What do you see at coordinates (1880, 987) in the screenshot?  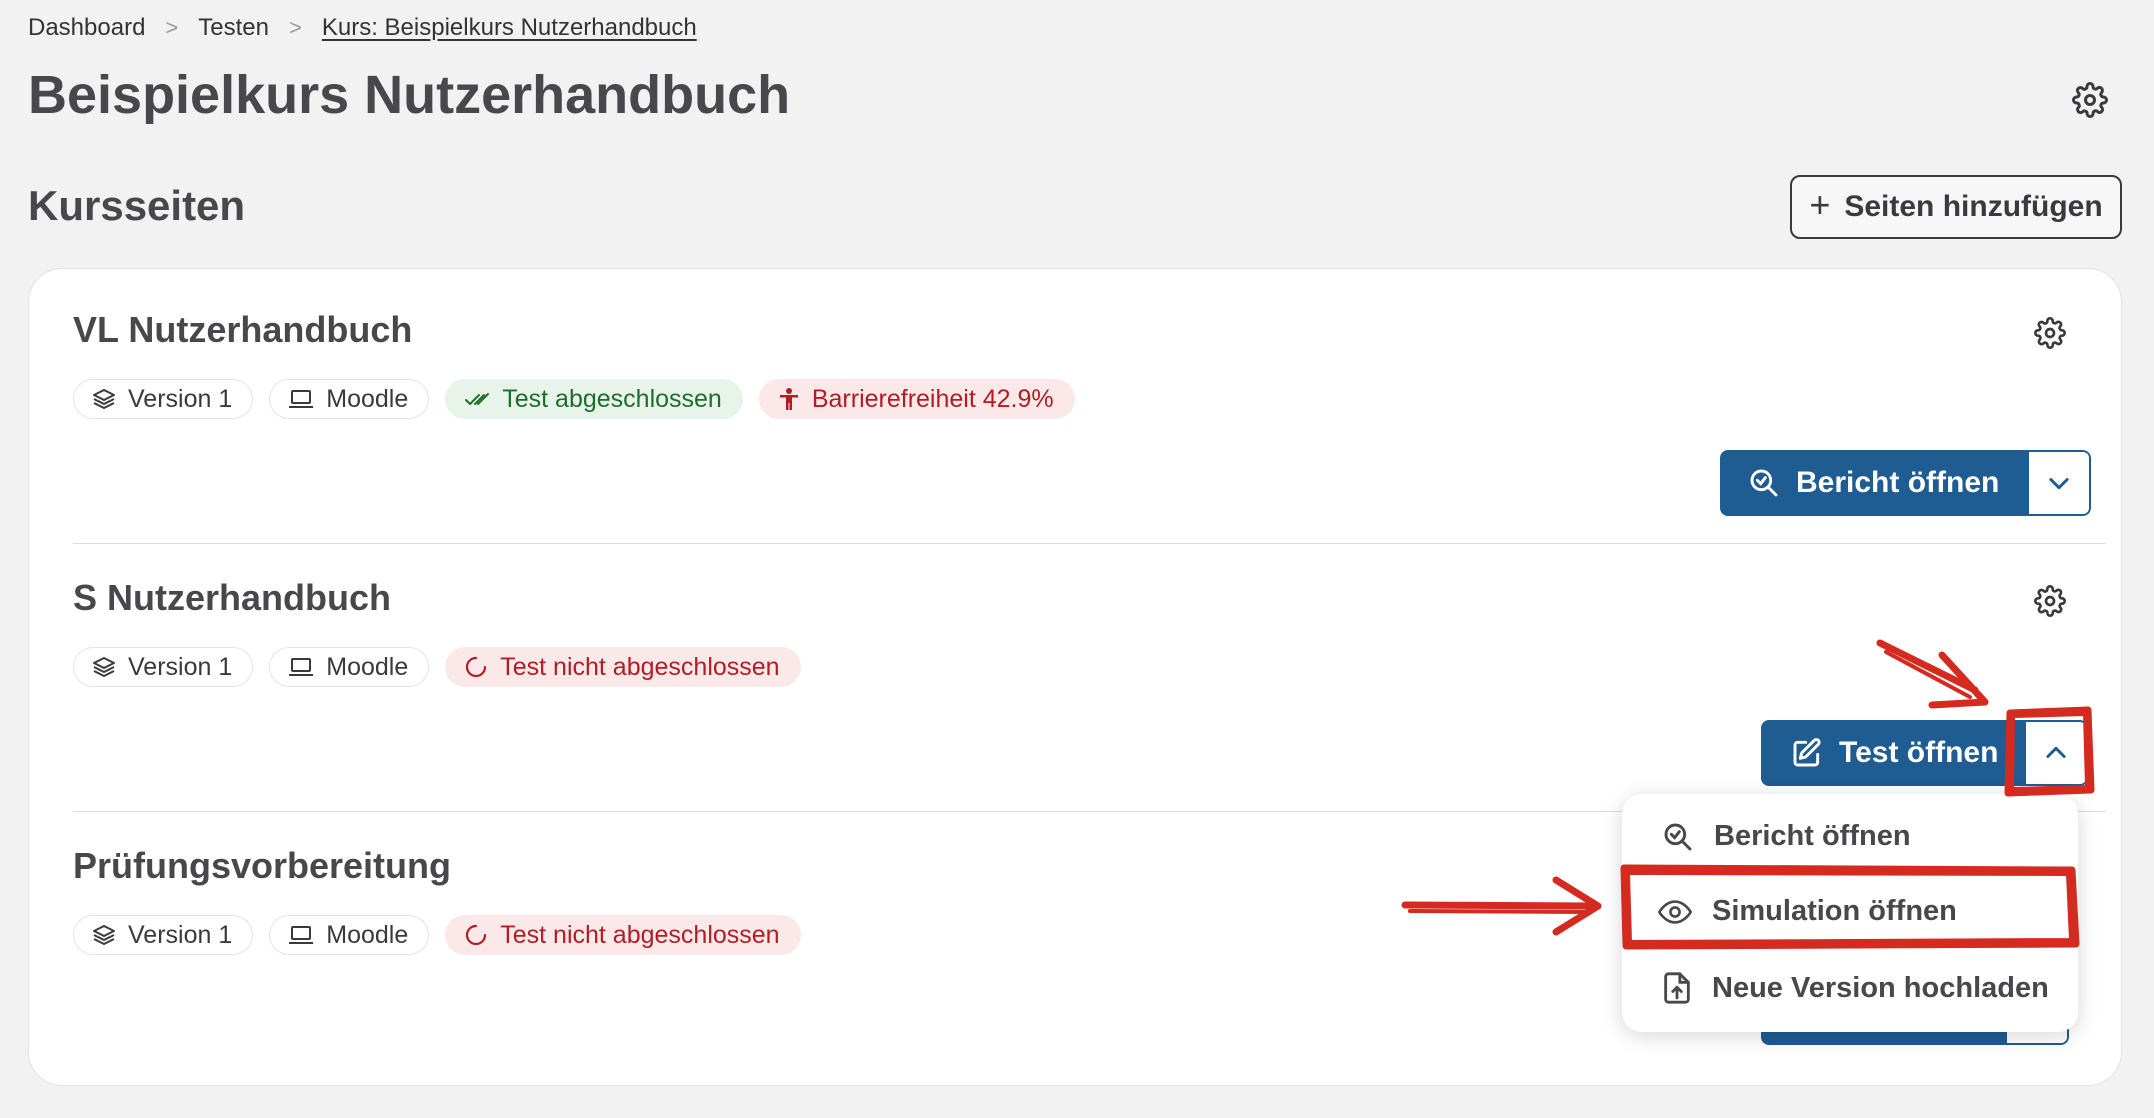 I see `menu-item-label: Neue Version hochladen` at bounding box center [1880, 987].